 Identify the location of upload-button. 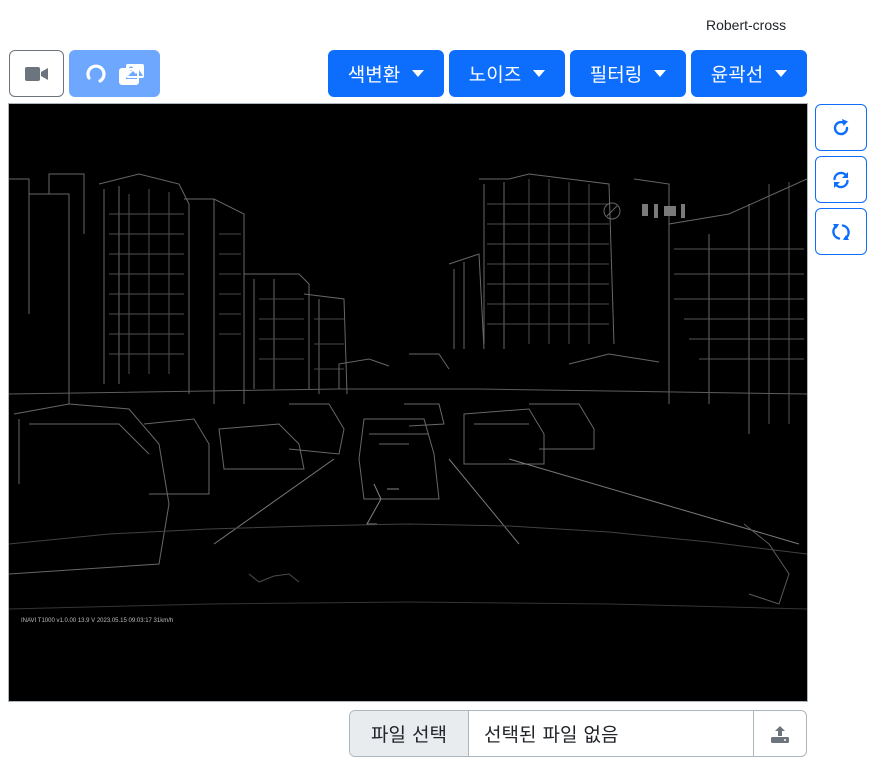
(779, 733).